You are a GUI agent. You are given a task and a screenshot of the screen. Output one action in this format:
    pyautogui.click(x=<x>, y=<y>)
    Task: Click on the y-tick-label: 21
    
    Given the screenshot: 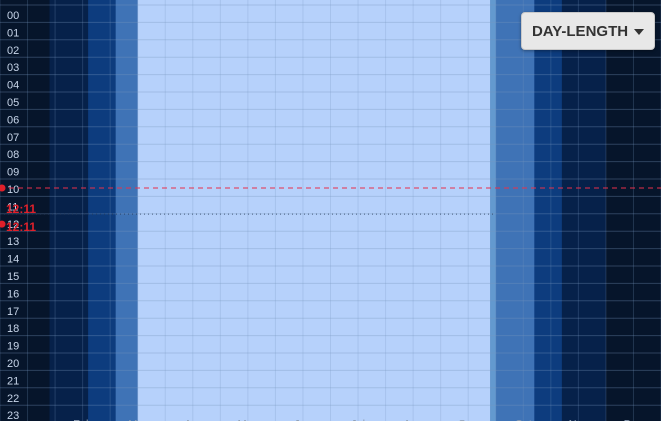 What is the action you would take?
    pyautogui.click(x=13, y=381)
    